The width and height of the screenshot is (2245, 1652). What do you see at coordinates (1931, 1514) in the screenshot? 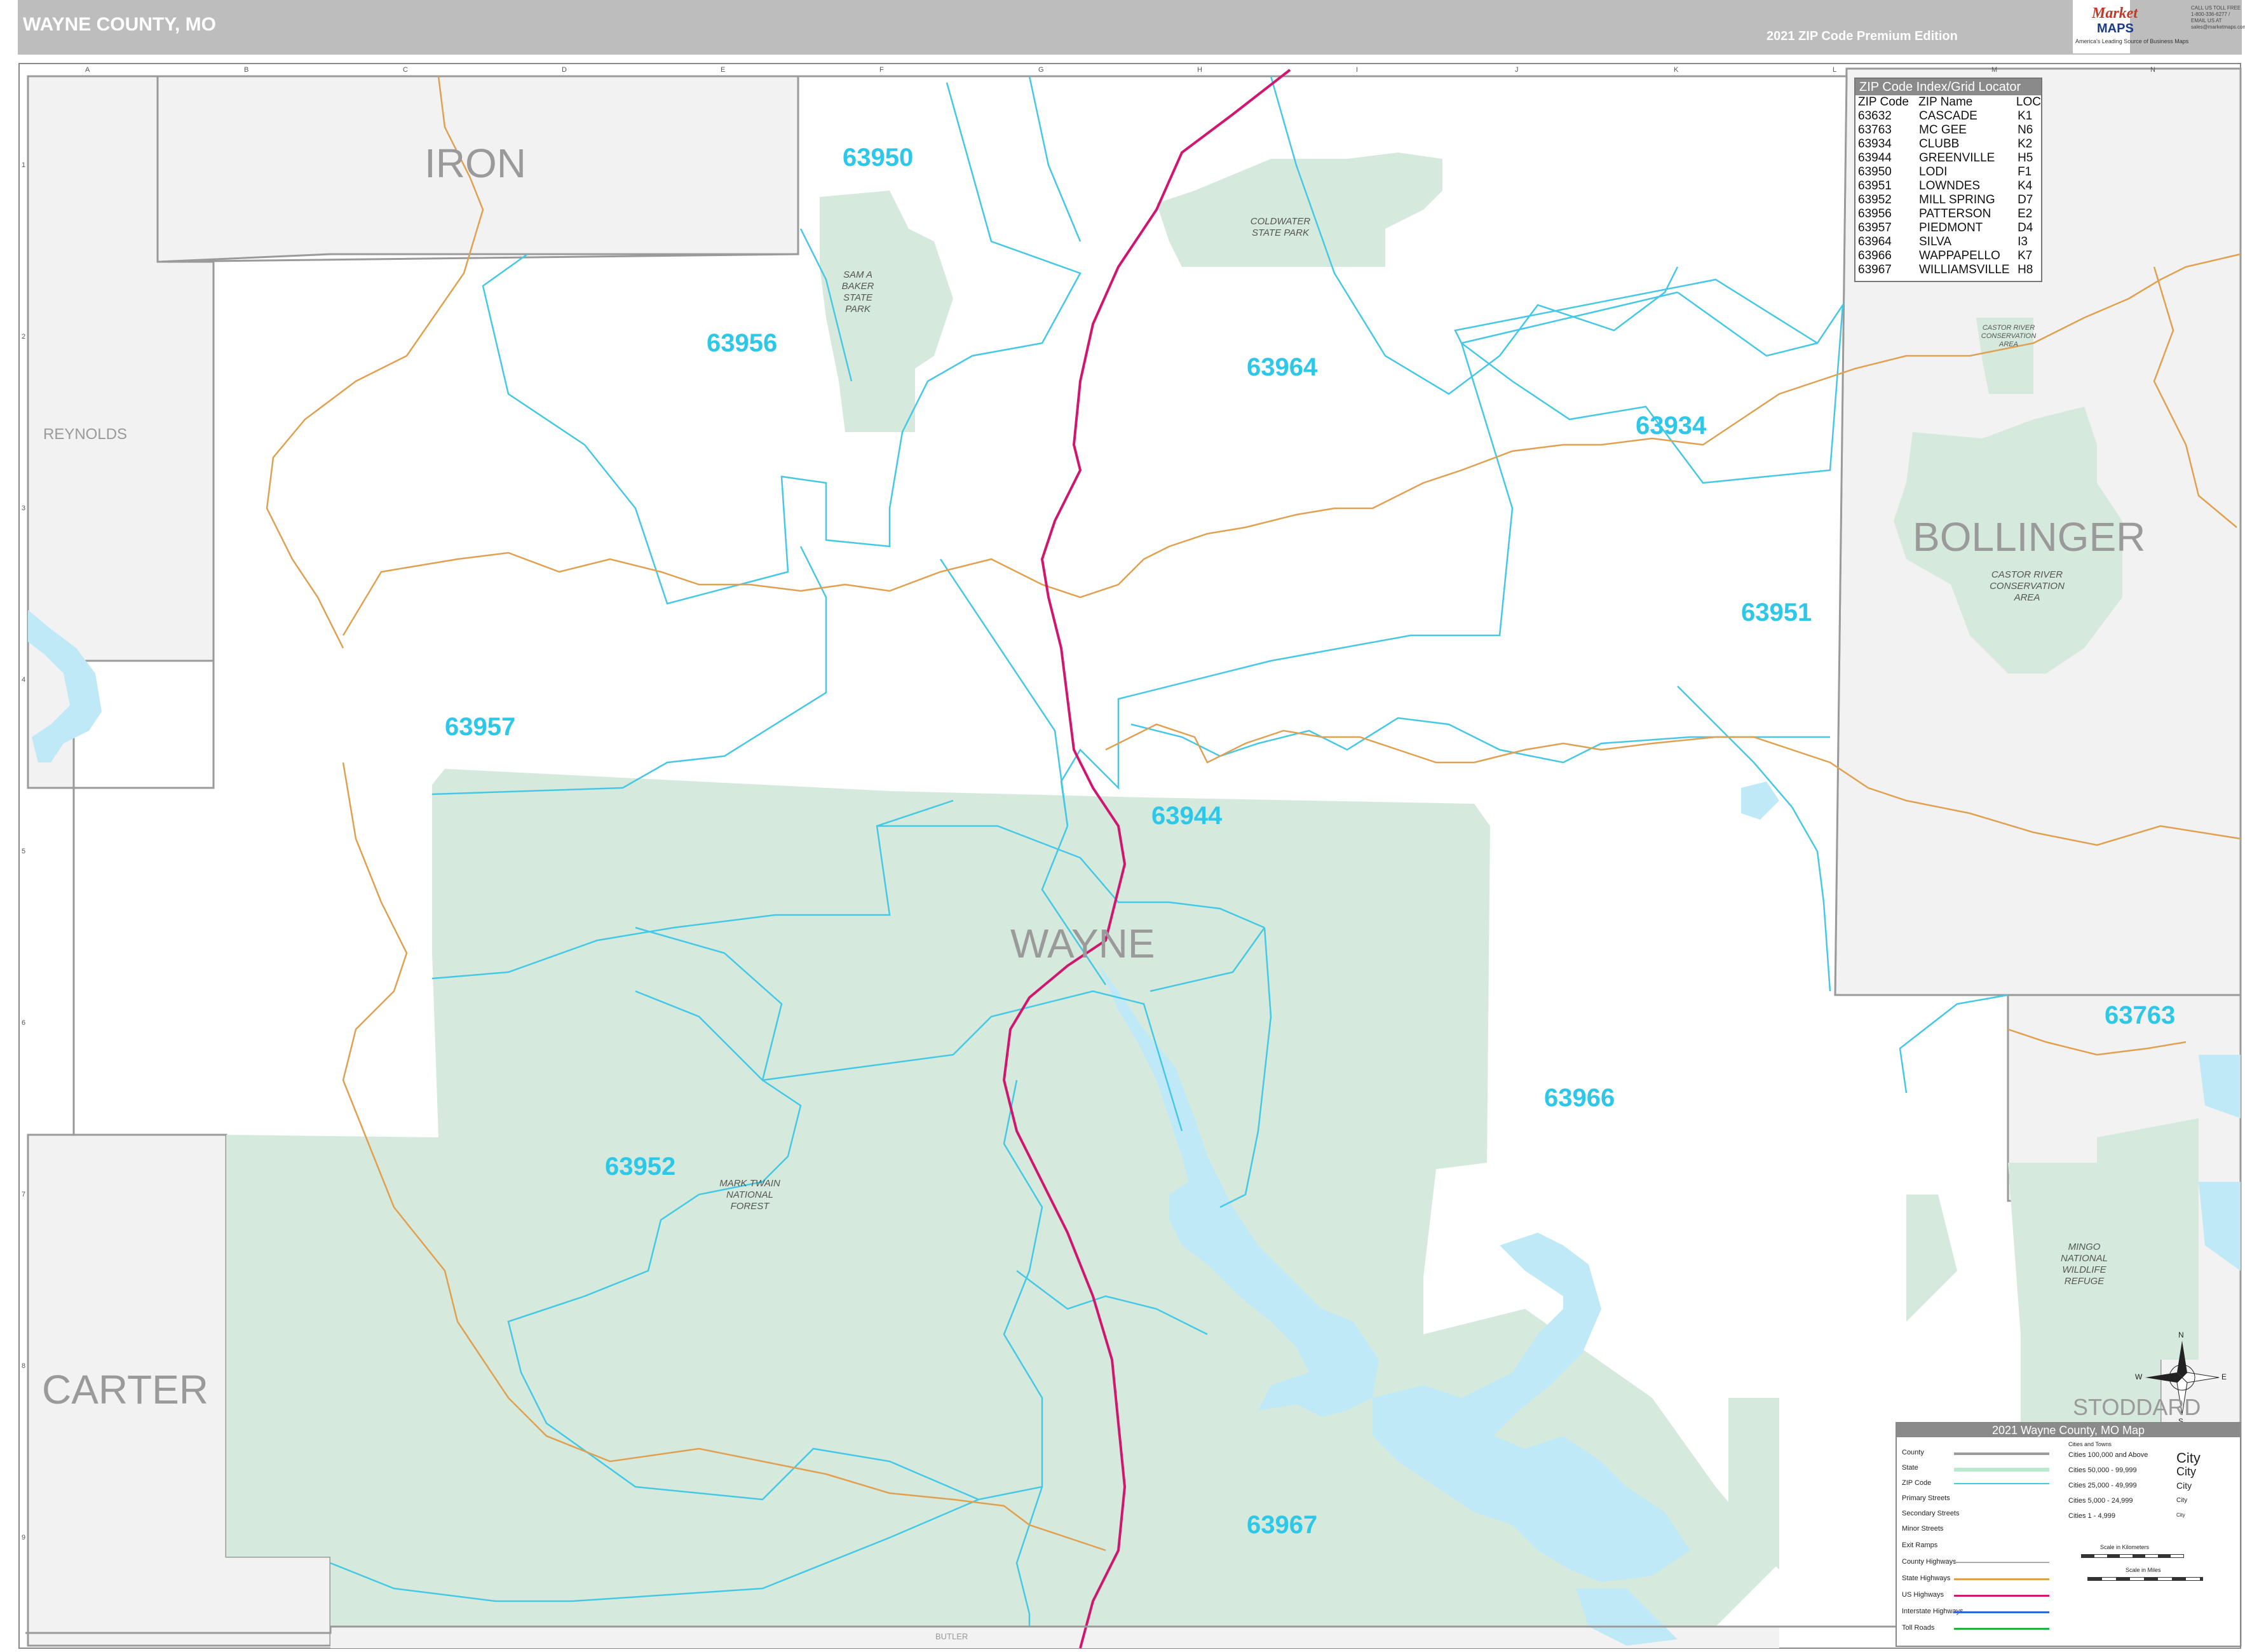
I see `legend-secondary-streets: Secondary Streets` at bounding box center [1931, 1514].